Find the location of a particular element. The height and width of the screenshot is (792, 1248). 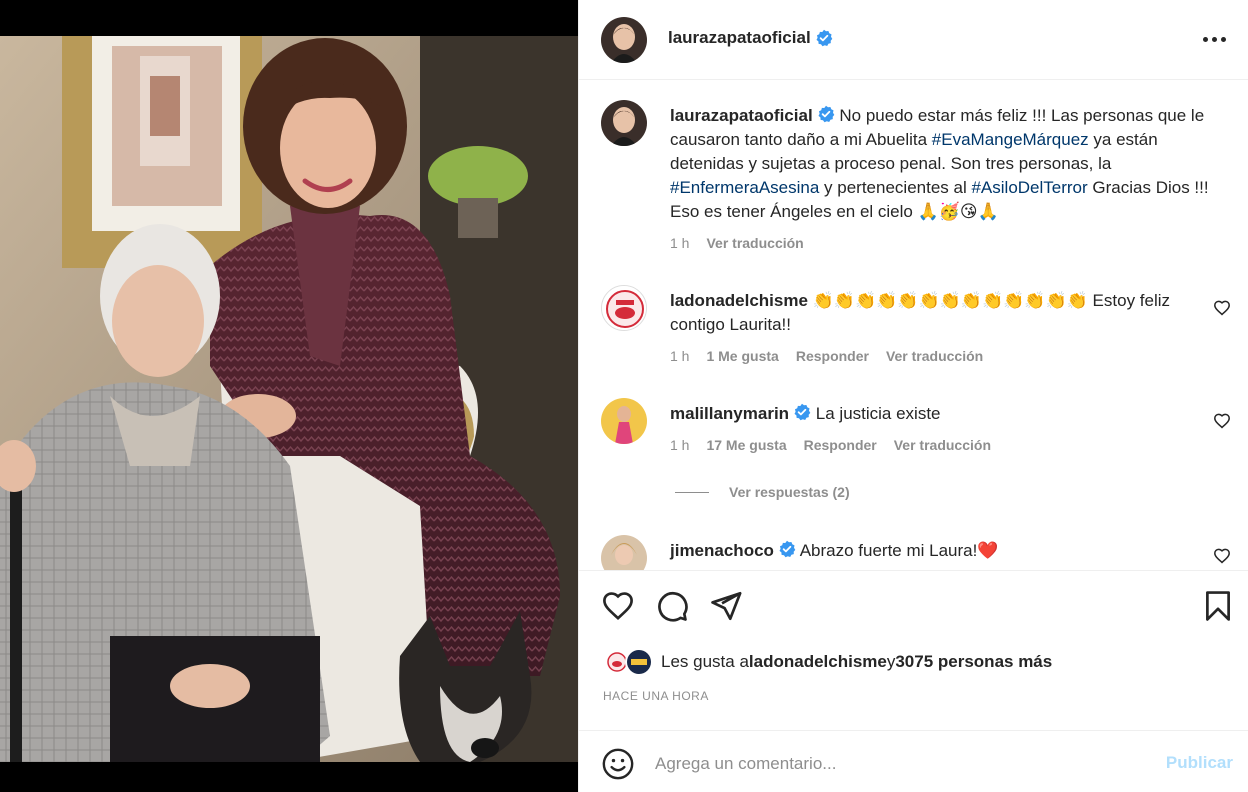

comment-meta: 1 h 17 Me gusta Responder Ver traducción is located at coordinates (830, 445).